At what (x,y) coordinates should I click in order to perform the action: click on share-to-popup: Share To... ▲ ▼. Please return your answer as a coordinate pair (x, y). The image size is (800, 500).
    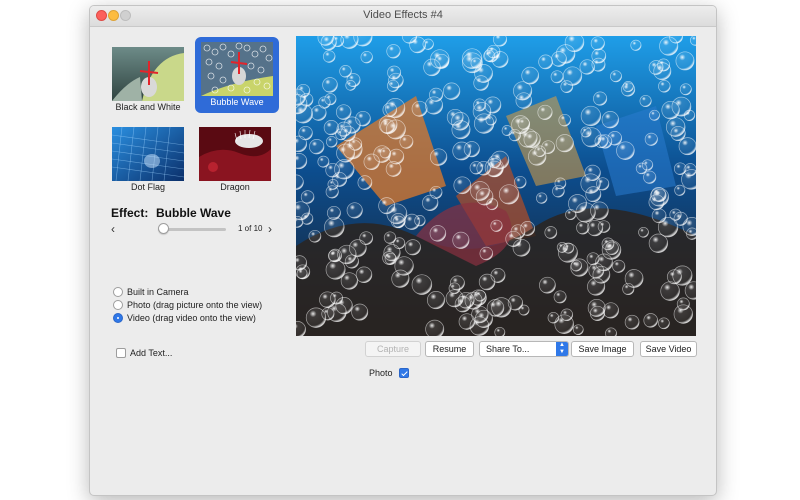
    Looking at the image, I should click on (524, 349).